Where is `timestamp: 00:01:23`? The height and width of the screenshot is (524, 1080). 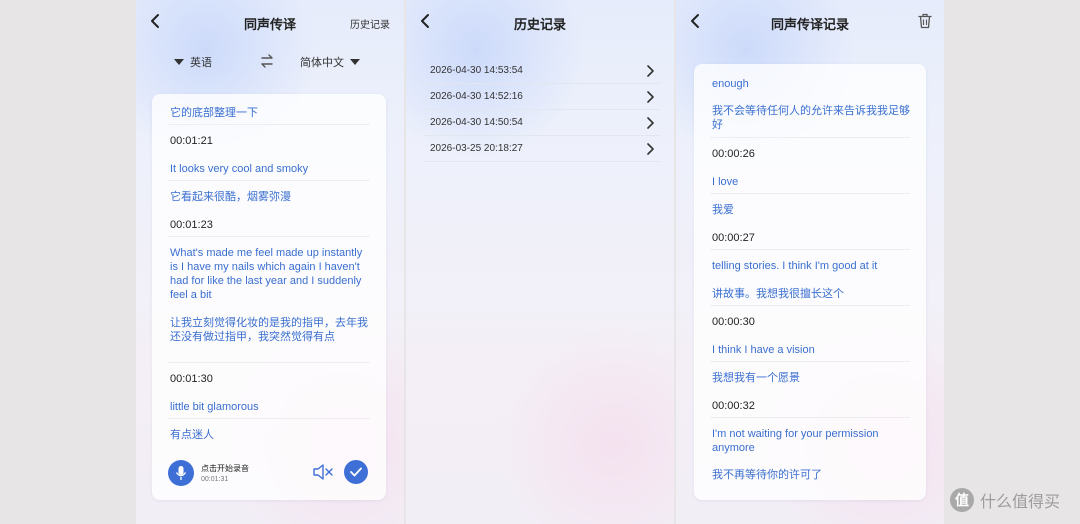 timestamp: 00:01:23 is located at coordinates (191, 225).